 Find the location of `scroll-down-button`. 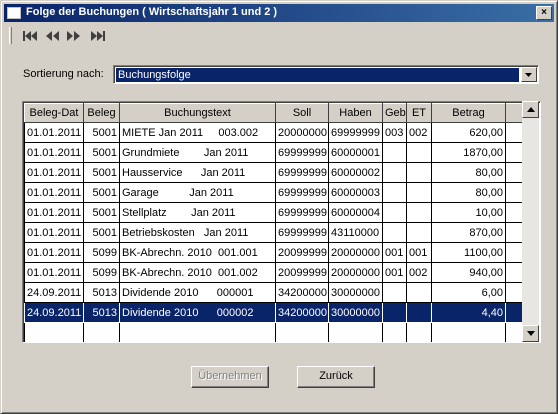

scroll-down-button is located at coordinates (530, 333).